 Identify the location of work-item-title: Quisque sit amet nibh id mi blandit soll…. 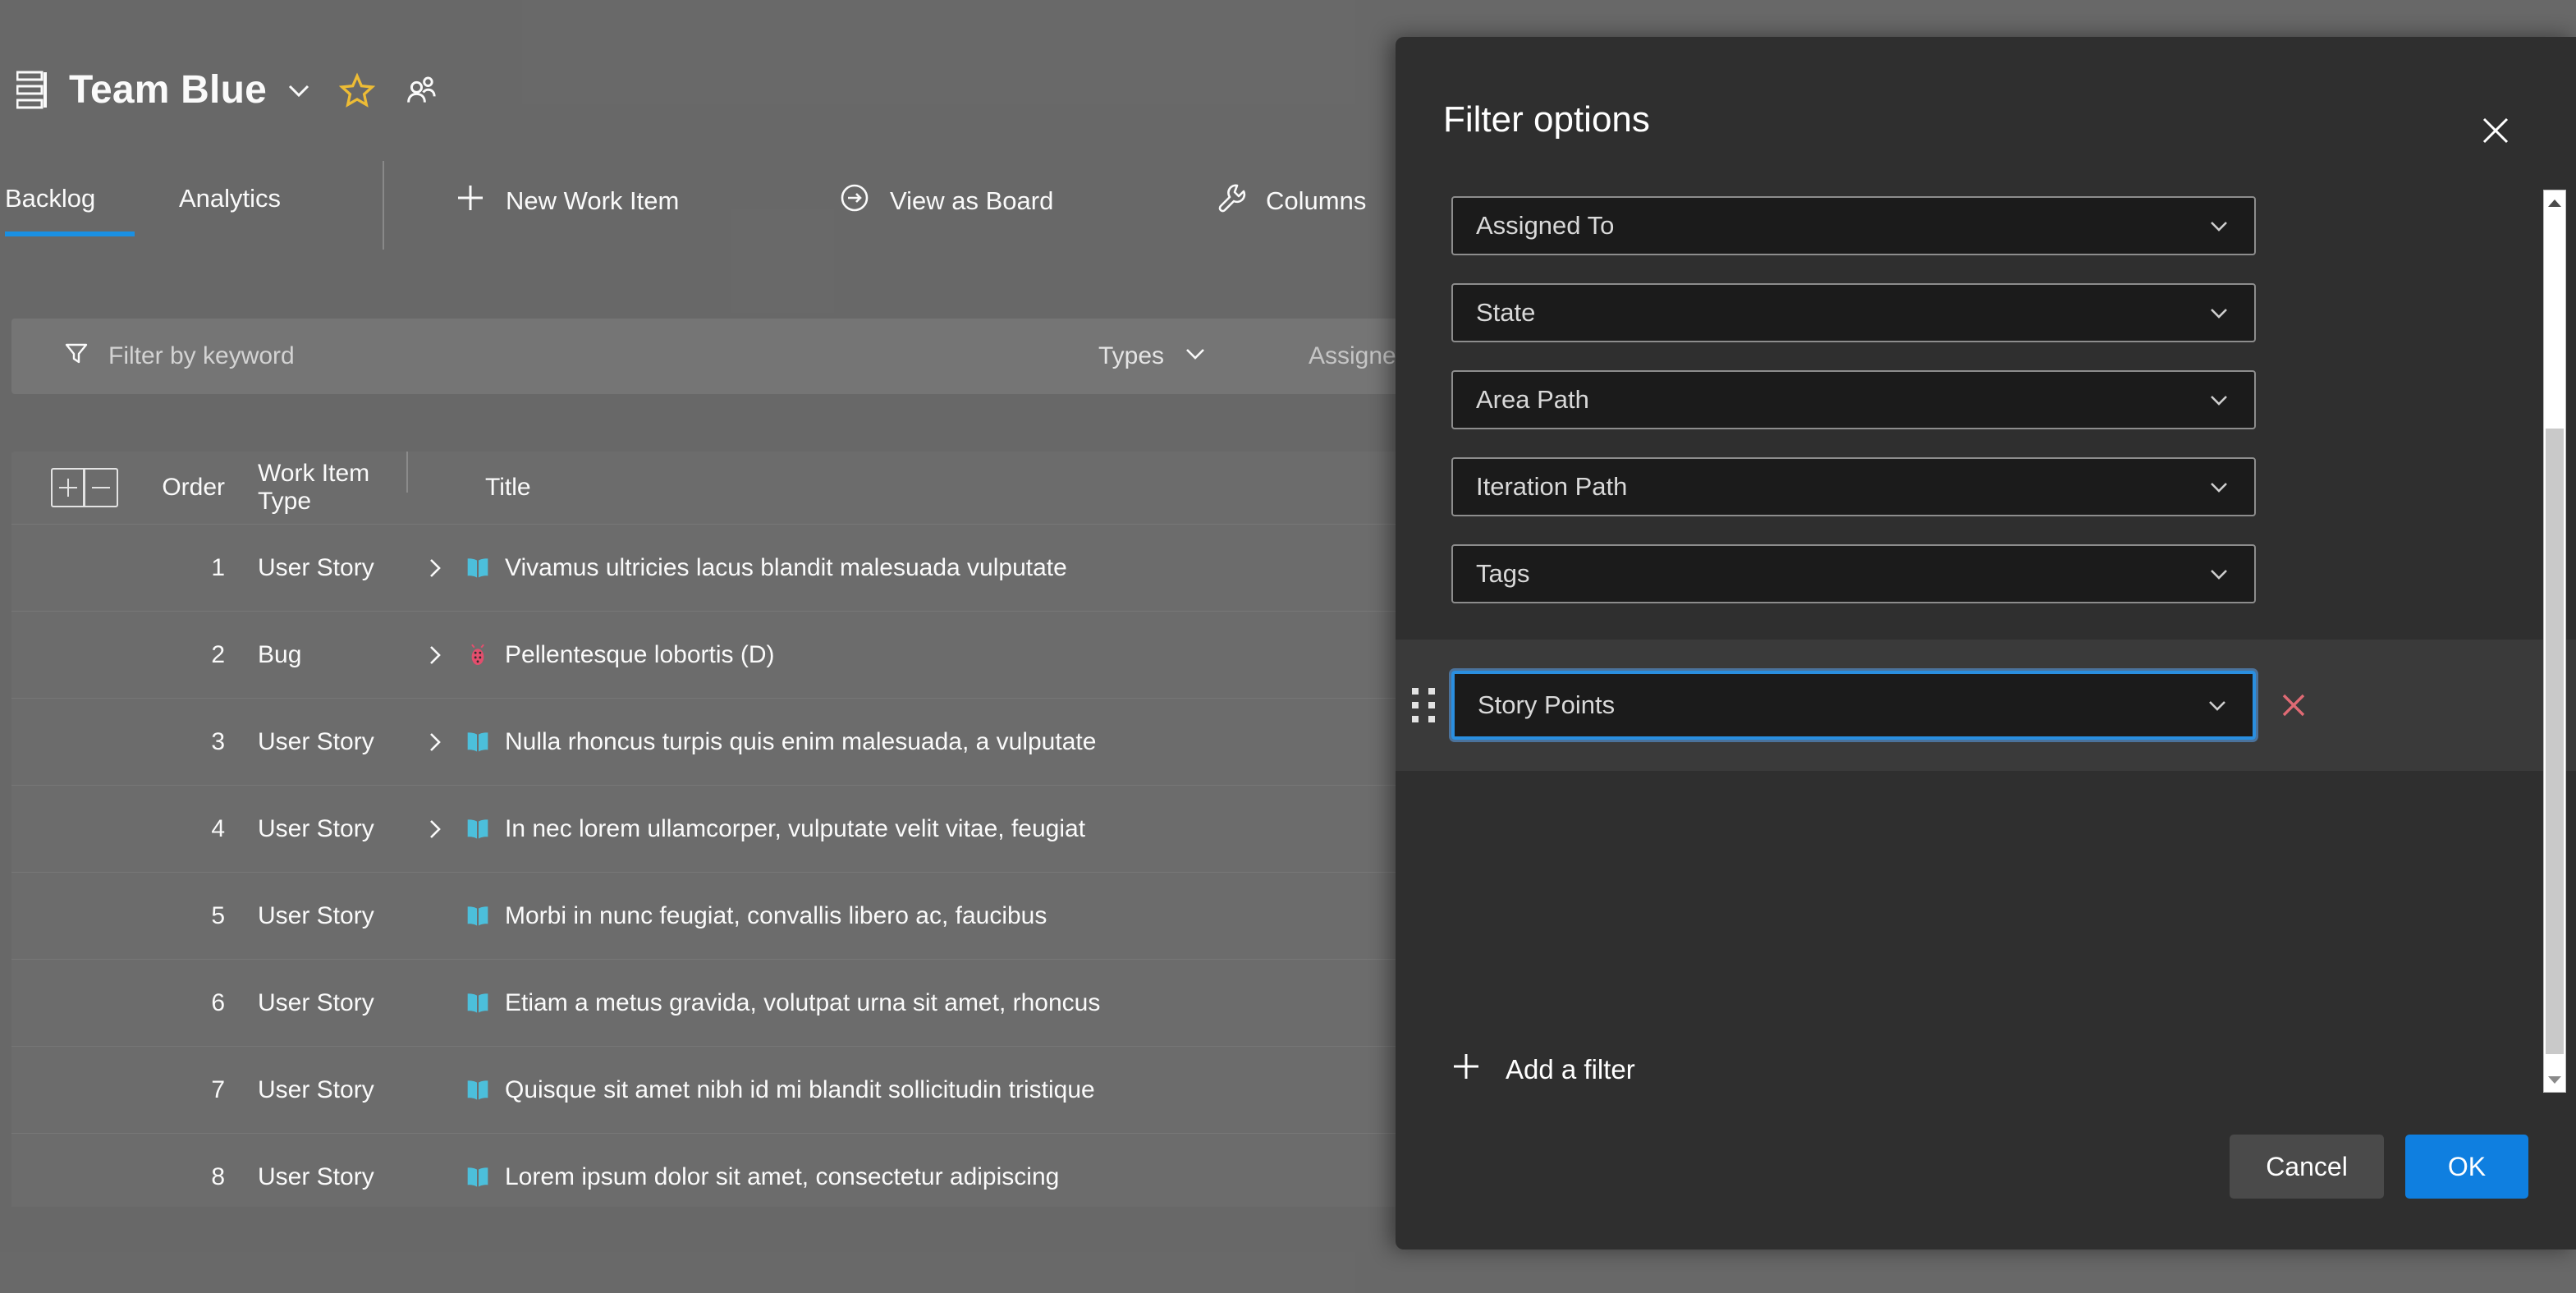
(800, 1090).